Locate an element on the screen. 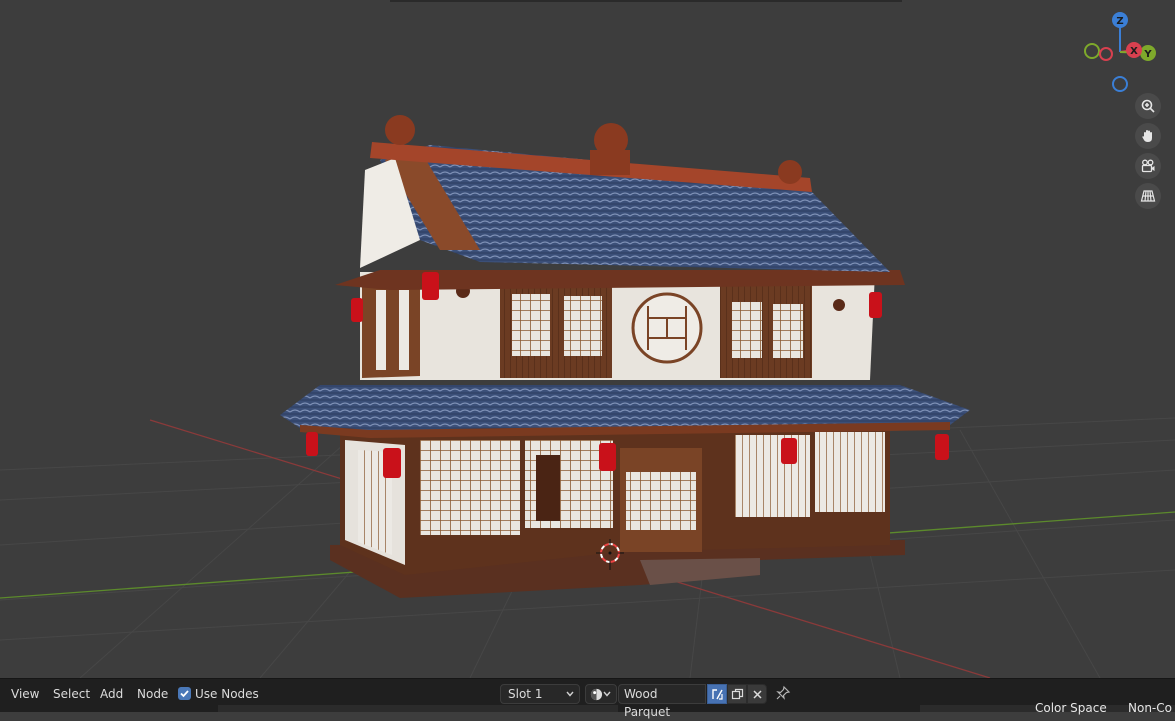  entrance-shoji is located at coordinates (661, 501).